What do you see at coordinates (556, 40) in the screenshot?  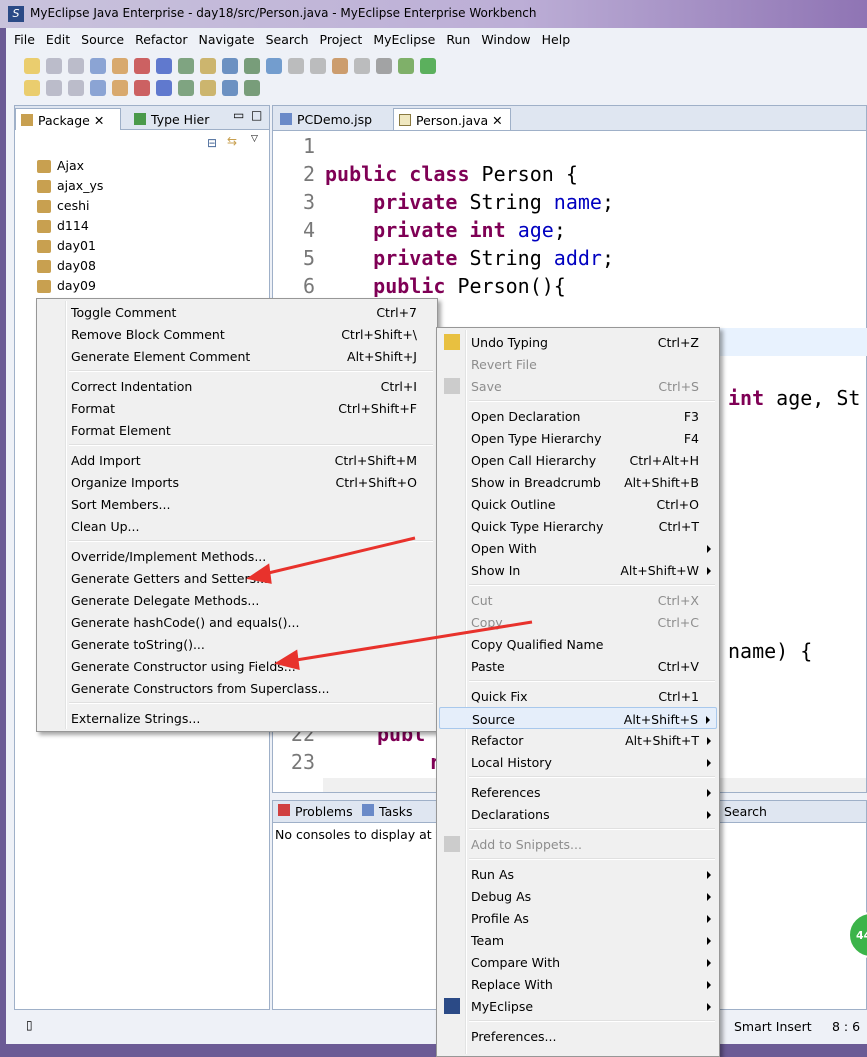 I see `menu-help: Help` at bounding box center [556, 40].